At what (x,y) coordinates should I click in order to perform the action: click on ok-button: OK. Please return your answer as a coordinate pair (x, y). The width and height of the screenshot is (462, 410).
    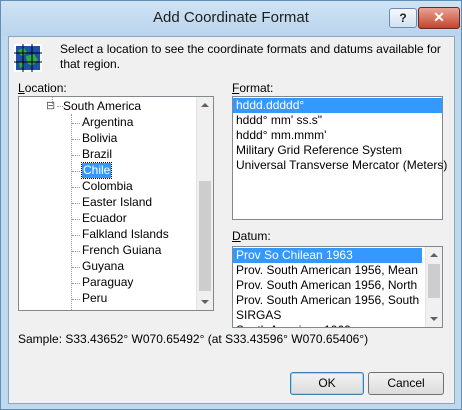
    Looking at the image, I should click on (327, 383).